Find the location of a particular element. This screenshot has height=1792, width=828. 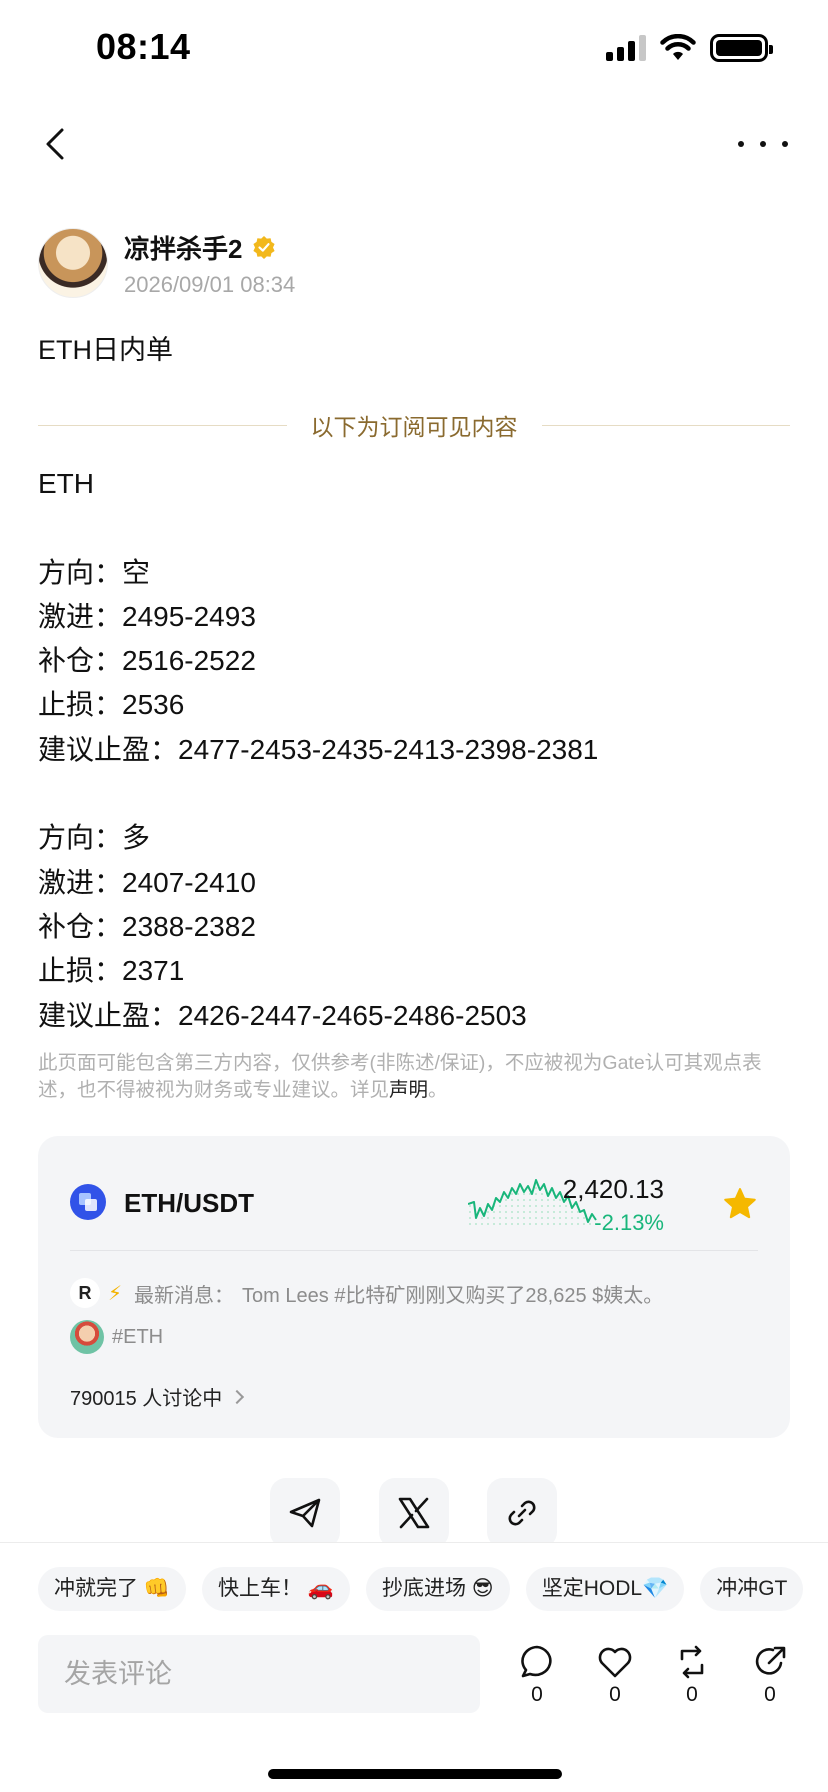

share-telegram-button is located at coordinates (305, 1513).